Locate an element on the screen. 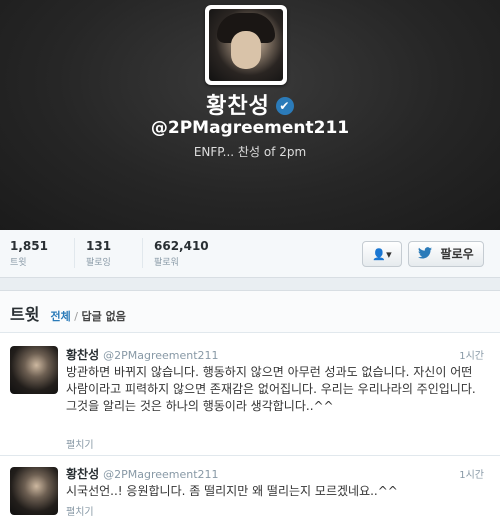  filter-no-replies-link: 답글 없음 is located at coordinates (104, 316).